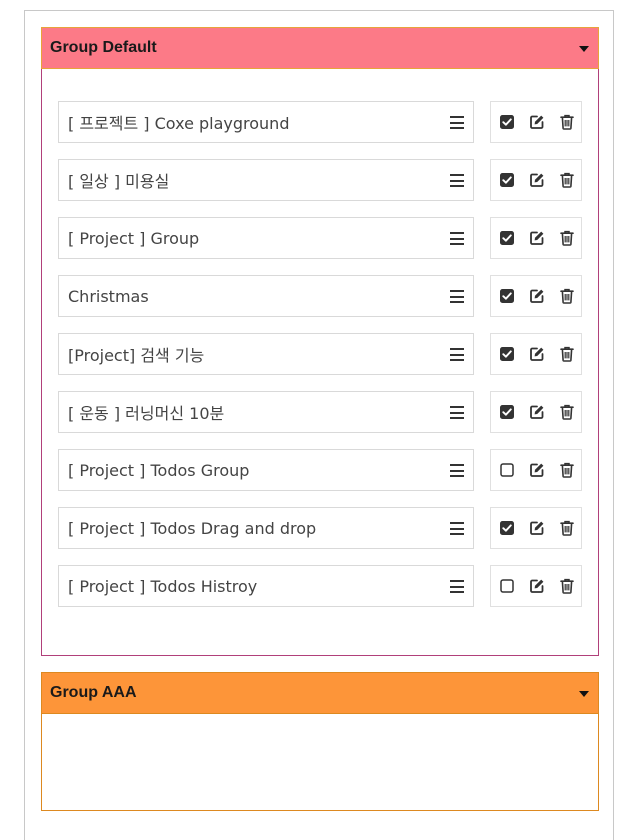  What do you see at coordinates (179, 123) in the screenshot?
I see `todo-text: [ 프로젝트 ] Coxe playground` at bounding box center [179, 123].